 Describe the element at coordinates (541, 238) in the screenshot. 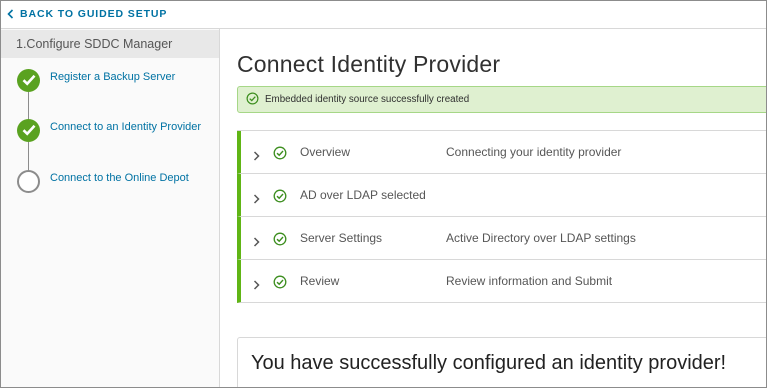

I see `accordion-description: Active Directory over LDAP settings` at that location.